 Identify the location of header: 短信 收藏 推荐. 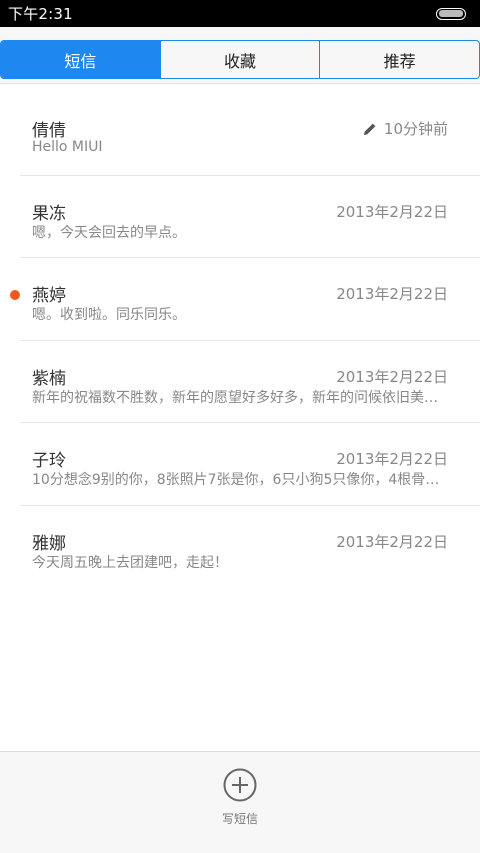
(240, 55).